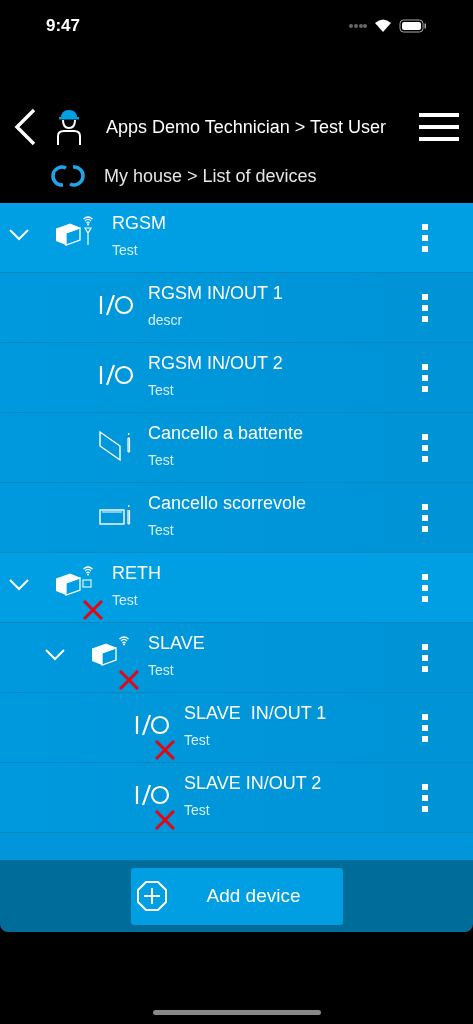 The image size is (473, 1024). I want to click on device-name: RGSM, so click(139, 223).